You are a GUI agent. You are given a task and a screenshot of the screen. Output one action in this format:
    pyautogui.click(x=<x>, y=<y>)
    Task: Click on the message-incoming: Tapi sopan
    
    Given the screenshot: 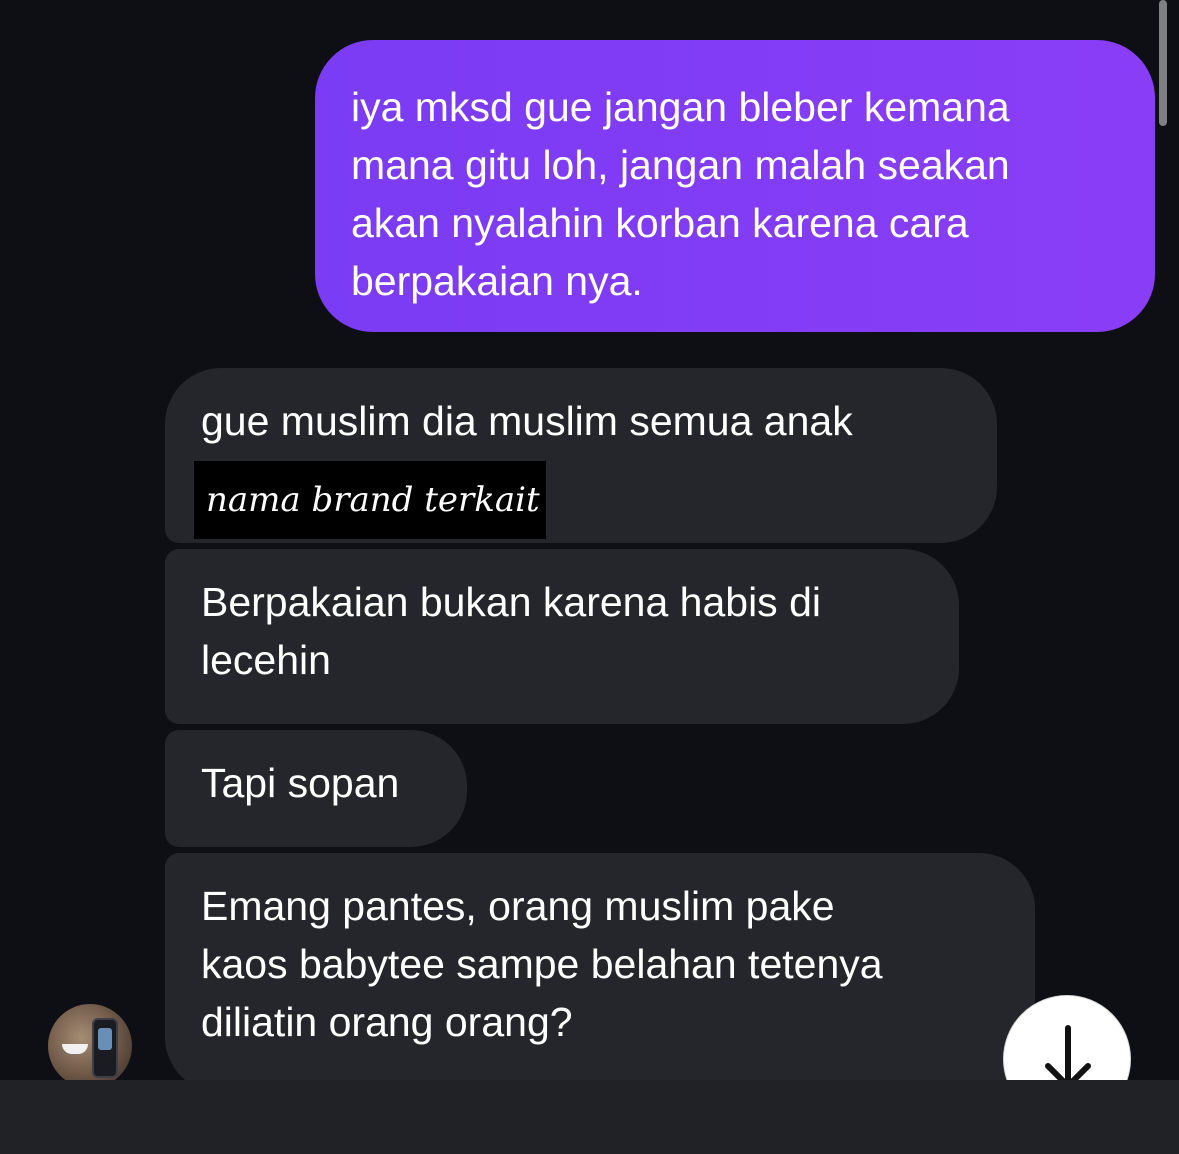 What is the action you would take?
    pyautogui.click(x=316, y=788)
    